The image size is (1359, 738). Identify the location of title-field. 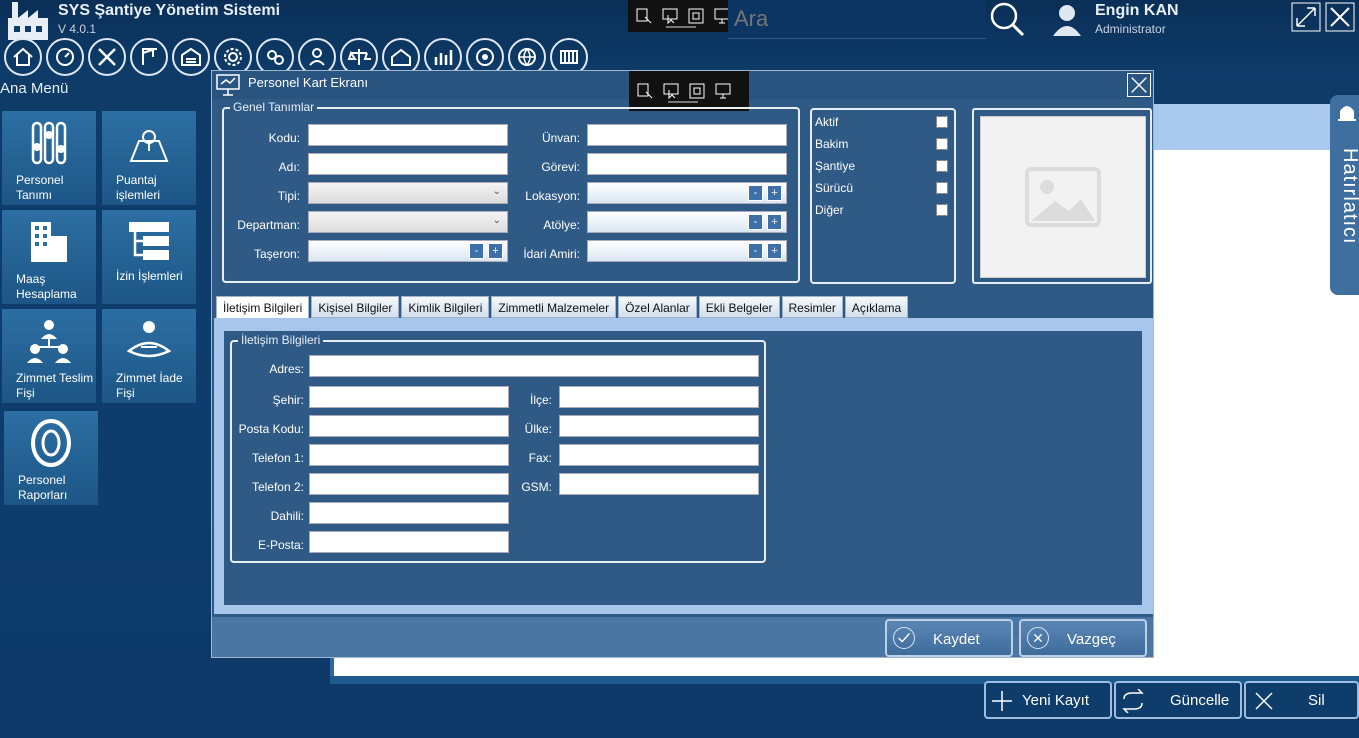
(687, 135).